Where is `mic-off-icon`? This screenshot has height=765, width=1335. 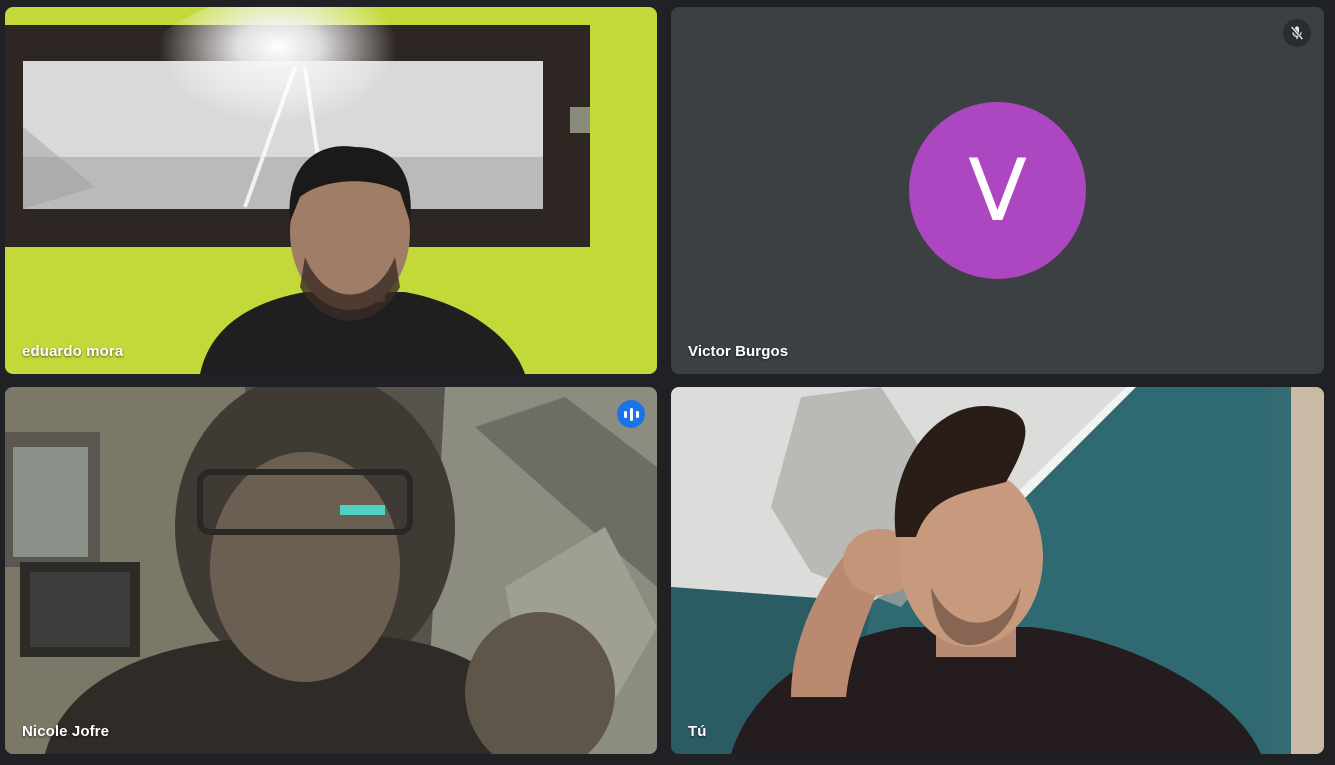
mic-off-icon is located at coordinates (1297, 33).